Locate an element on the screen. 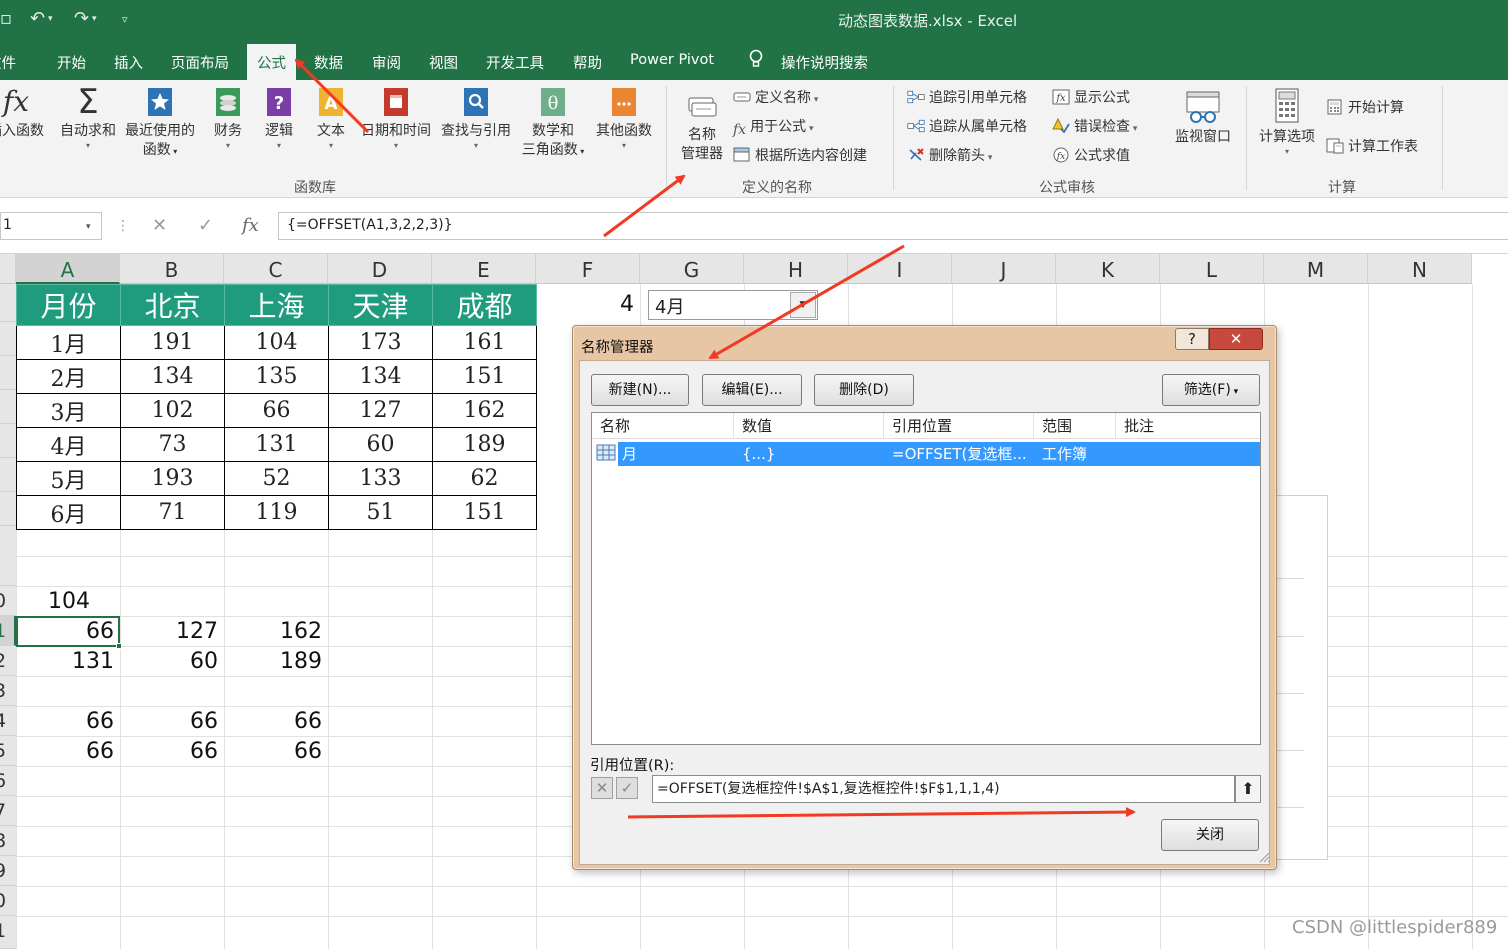 This screenshot has height=949, width=1508. chevron-down-icon: ▼ is located at coordinates (803, 305).